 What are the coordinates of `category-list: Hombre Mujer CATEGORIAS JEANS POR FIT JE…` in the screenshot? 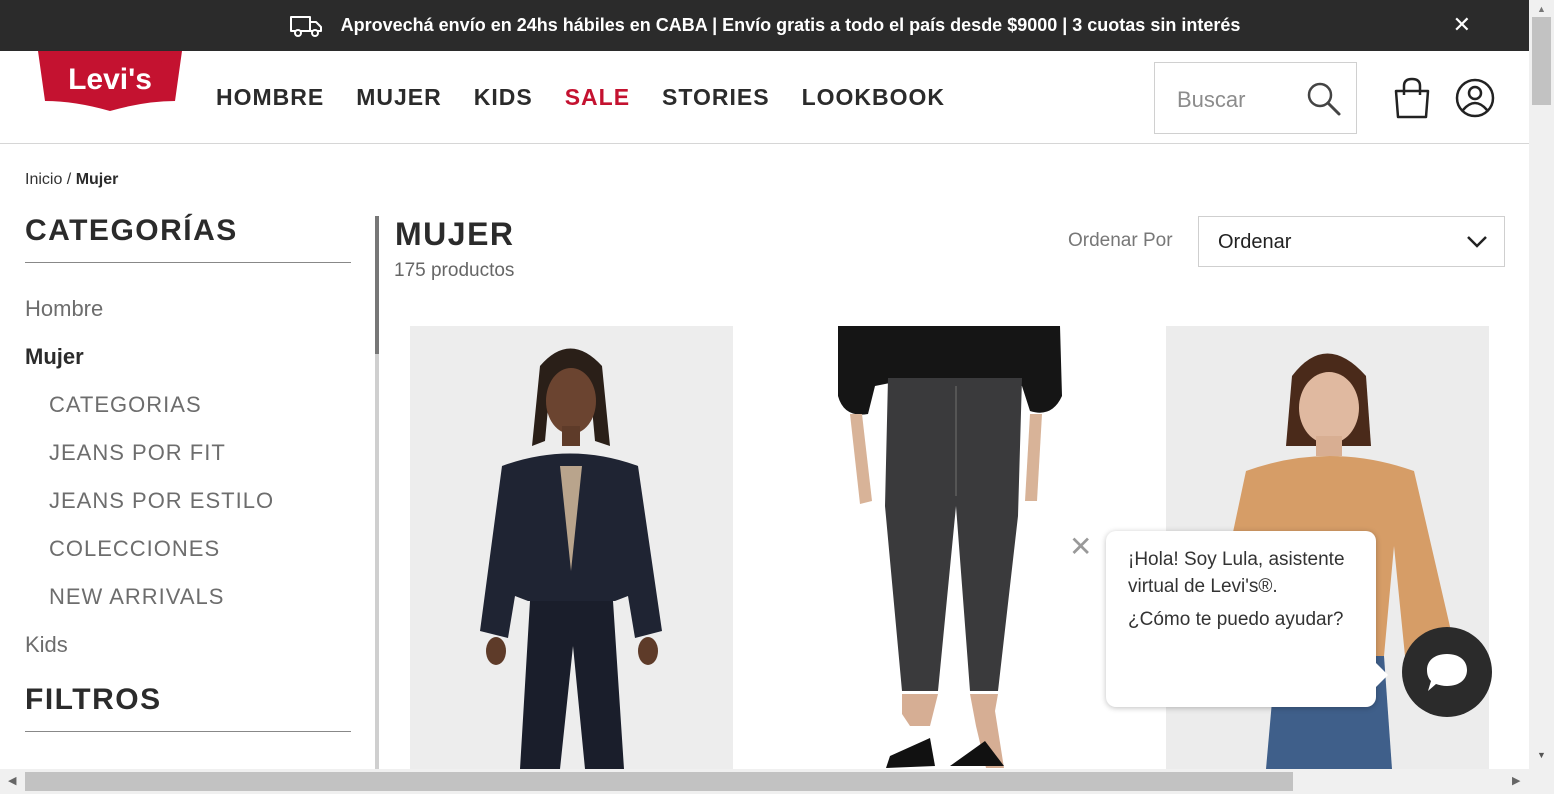 It's located at (188, 477).